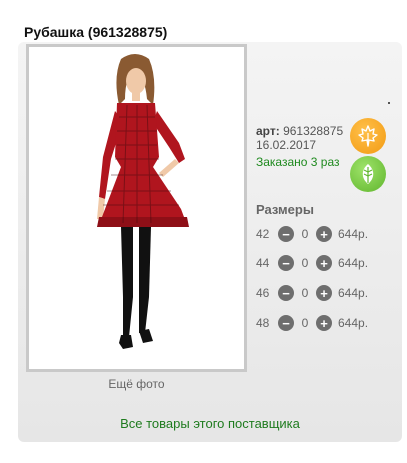  Describe the element at coordinates (268, 131) in the screenshot. I see `article-label: арт:` at that location.